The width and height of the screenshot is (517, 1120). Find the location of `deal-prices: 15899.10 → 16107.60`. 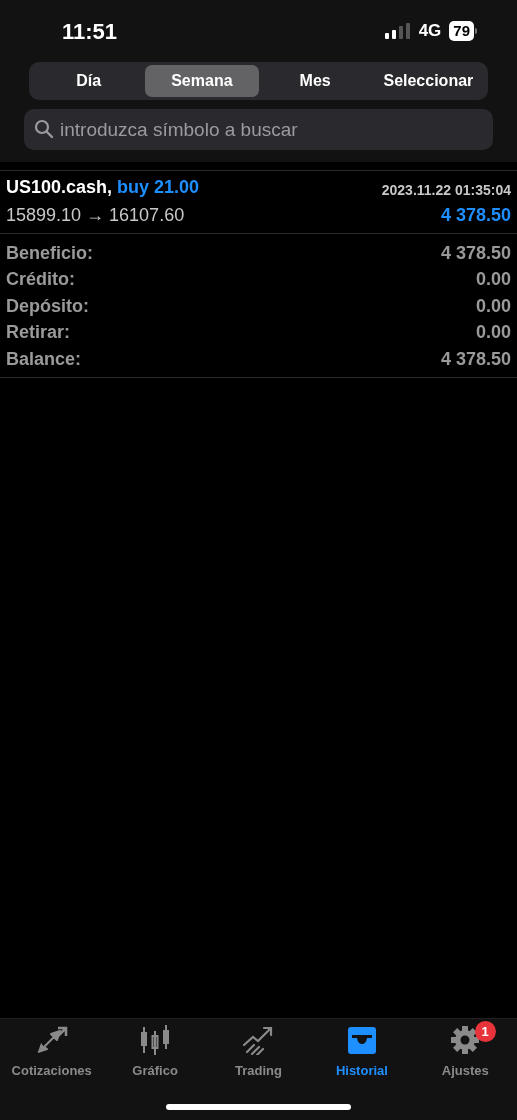

deal-prices: 15899.10 → 16107.60 is located at coordinates (95, 215).